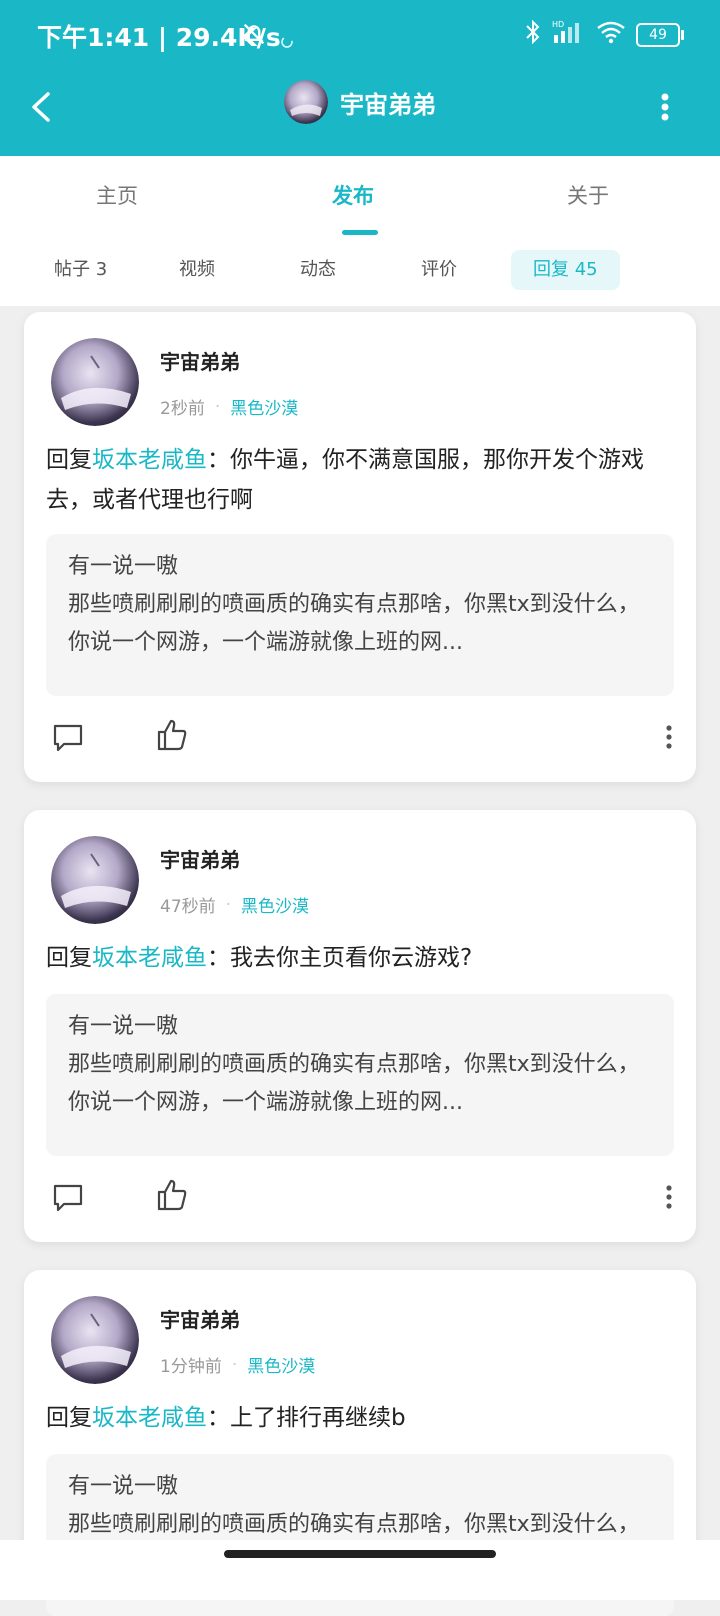 The image size is (720, 1616). Describe the element at coordinates (360, 35) in the screenshot. I see `status-bar: 下午1:41 | 29.4K/s HD 49` at that location.